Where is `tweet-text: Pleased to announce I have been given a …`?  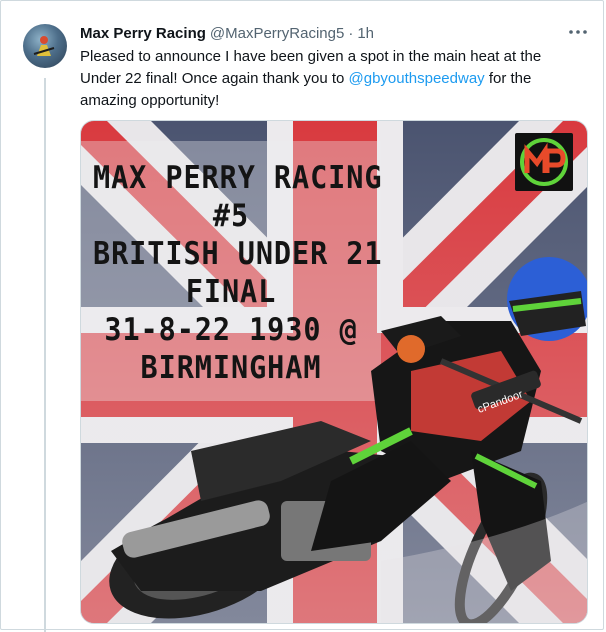
tweet-text: Pleased to announce I have been given a … is located at coordinates (330, 79).